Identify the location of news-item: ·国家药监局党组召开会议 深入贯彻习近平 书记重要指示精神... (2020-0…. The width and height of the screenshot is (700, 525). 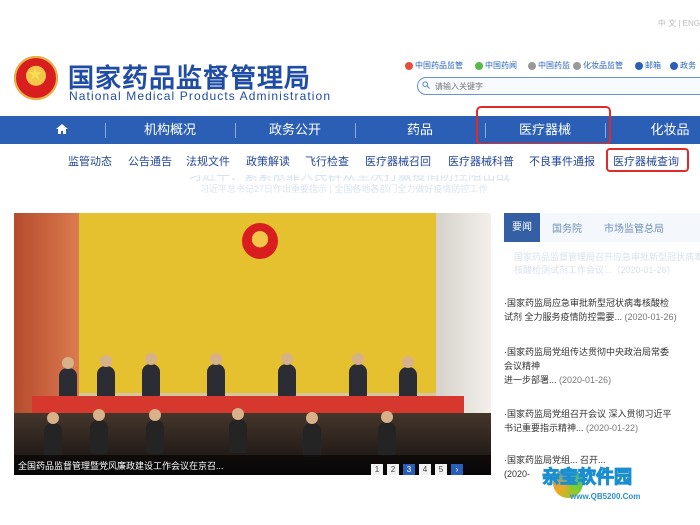
(602, 421).